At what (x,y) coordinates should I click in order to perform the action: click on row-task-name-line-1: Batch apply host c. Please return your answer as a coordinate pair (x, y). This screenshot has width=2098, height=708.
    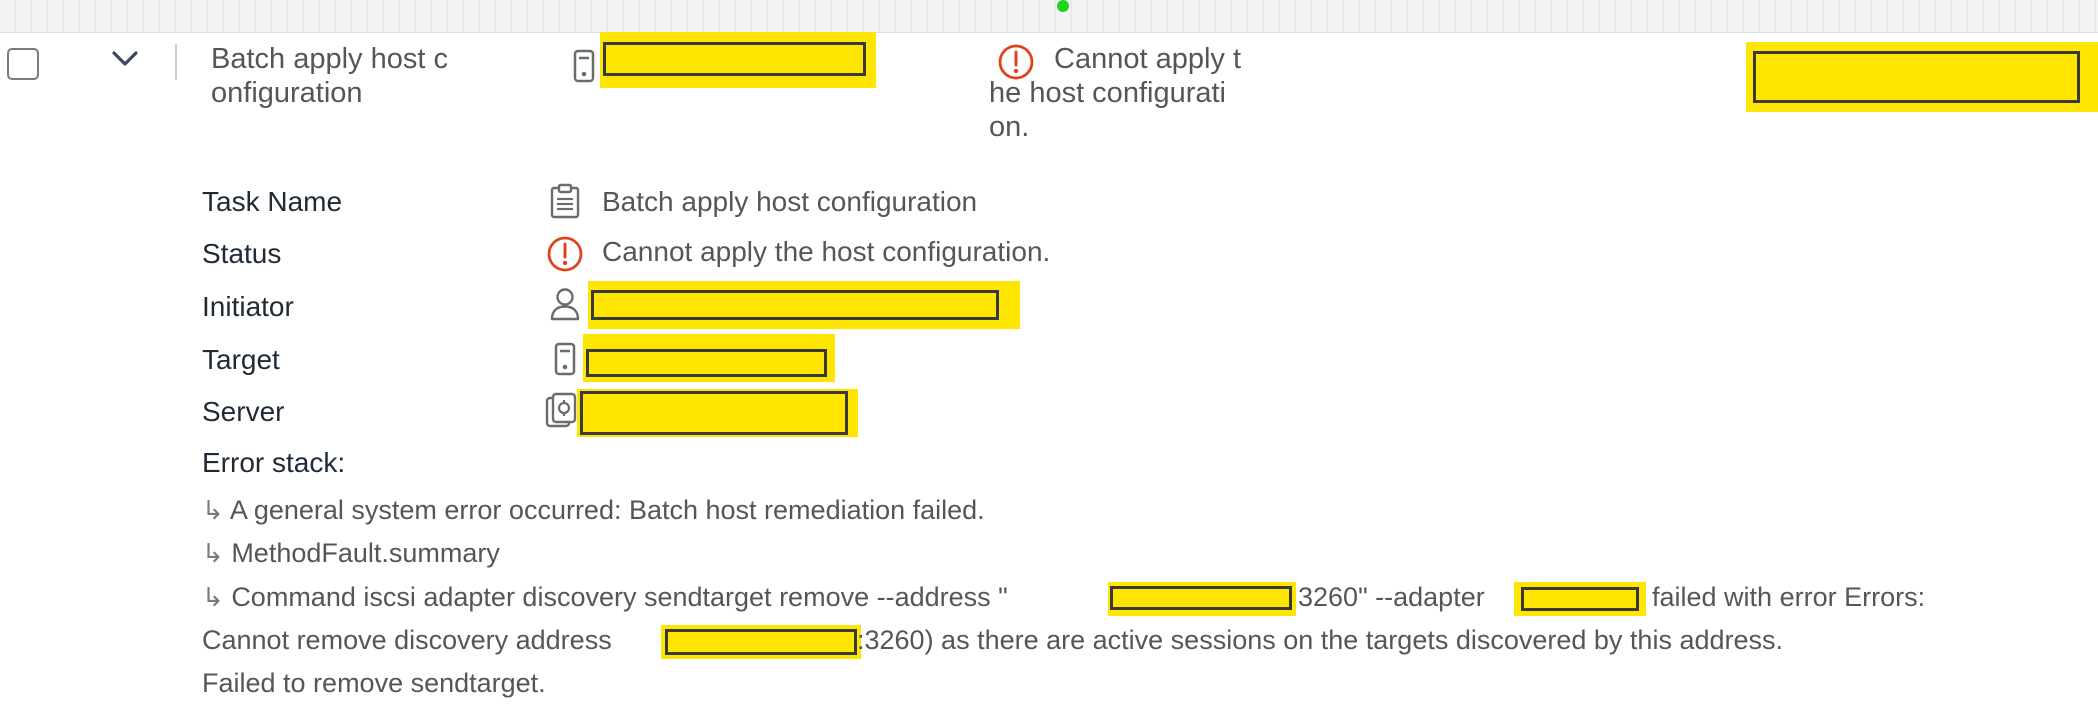
    Looking at the image, I should click on (329, 59).